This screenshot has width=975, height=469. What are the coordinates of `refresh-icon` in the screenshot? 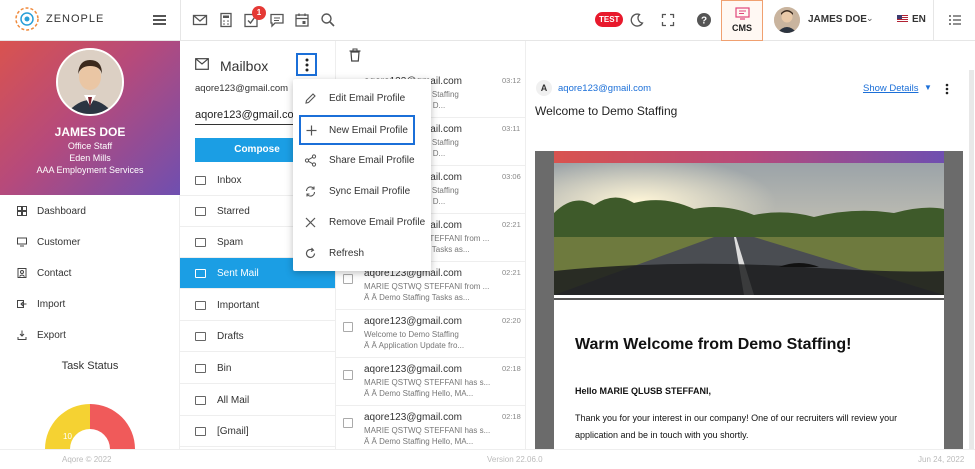 It's located at (310, 253).